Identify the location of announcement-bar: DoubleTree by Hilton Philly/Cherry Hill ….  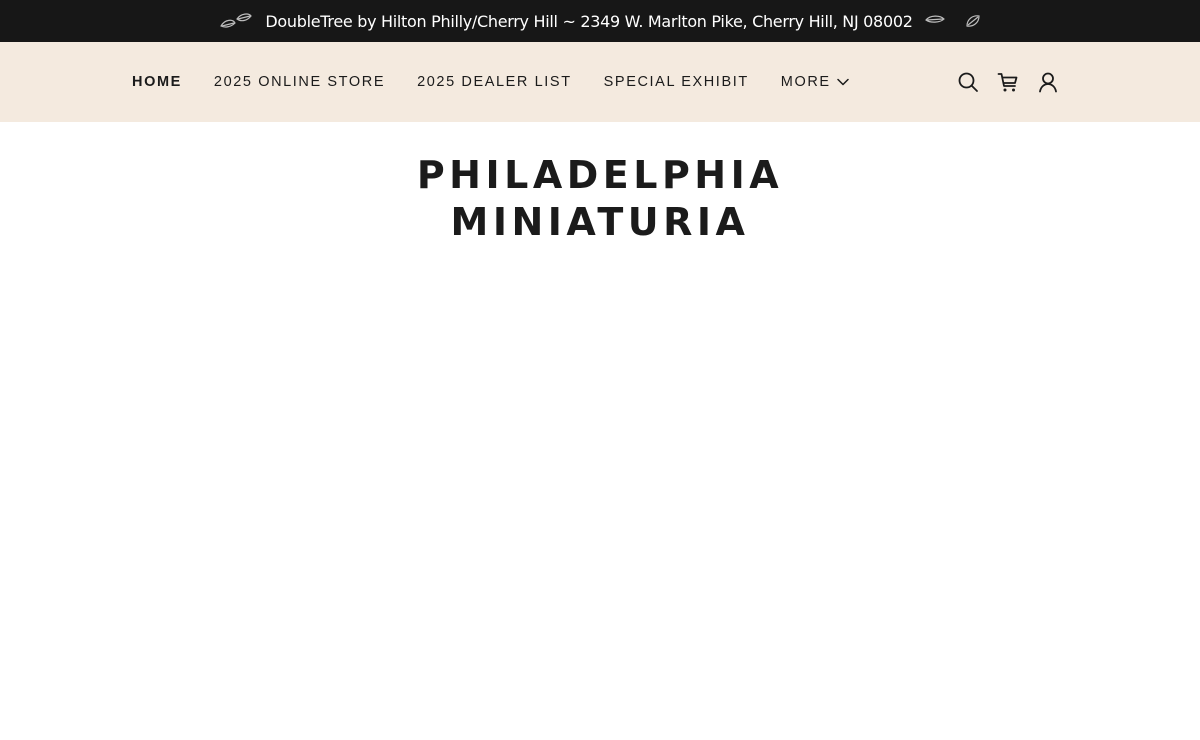
(600, 21).